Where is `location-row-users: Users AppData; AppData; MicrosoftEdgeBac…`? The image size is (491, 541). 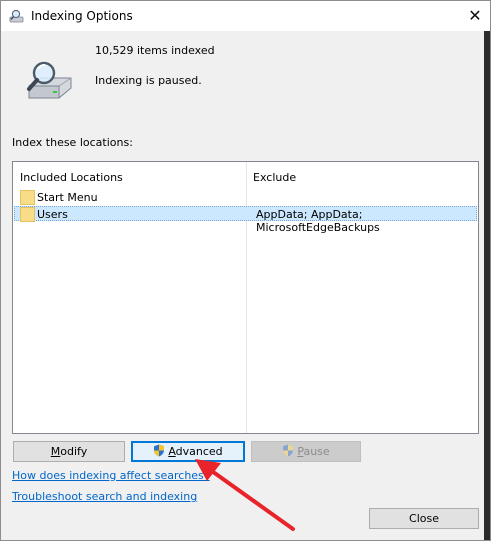
location-row-users: Users AppData; AppData; MicrosoftEdgeBac… is located at coordinates (245, 220).